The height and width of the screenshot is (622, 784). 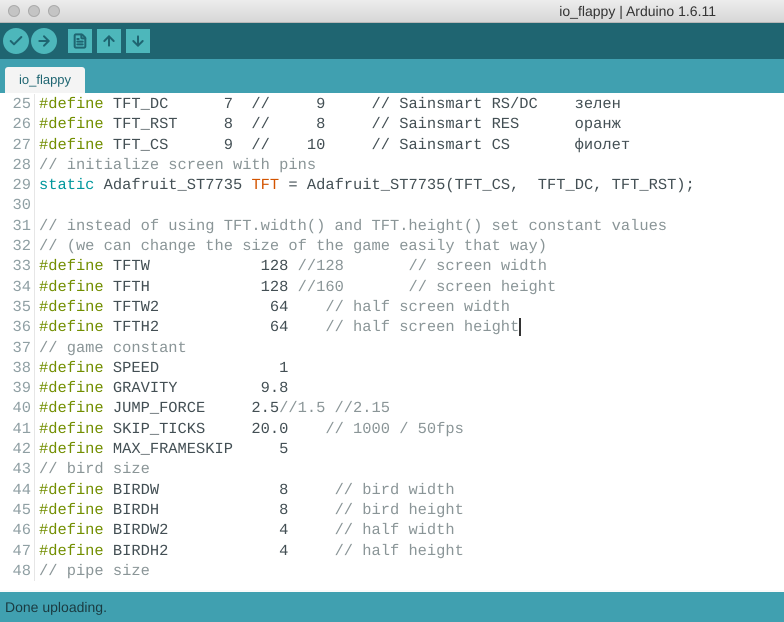 I want to click on code-text: // game constant, so click(x=113, y=348).